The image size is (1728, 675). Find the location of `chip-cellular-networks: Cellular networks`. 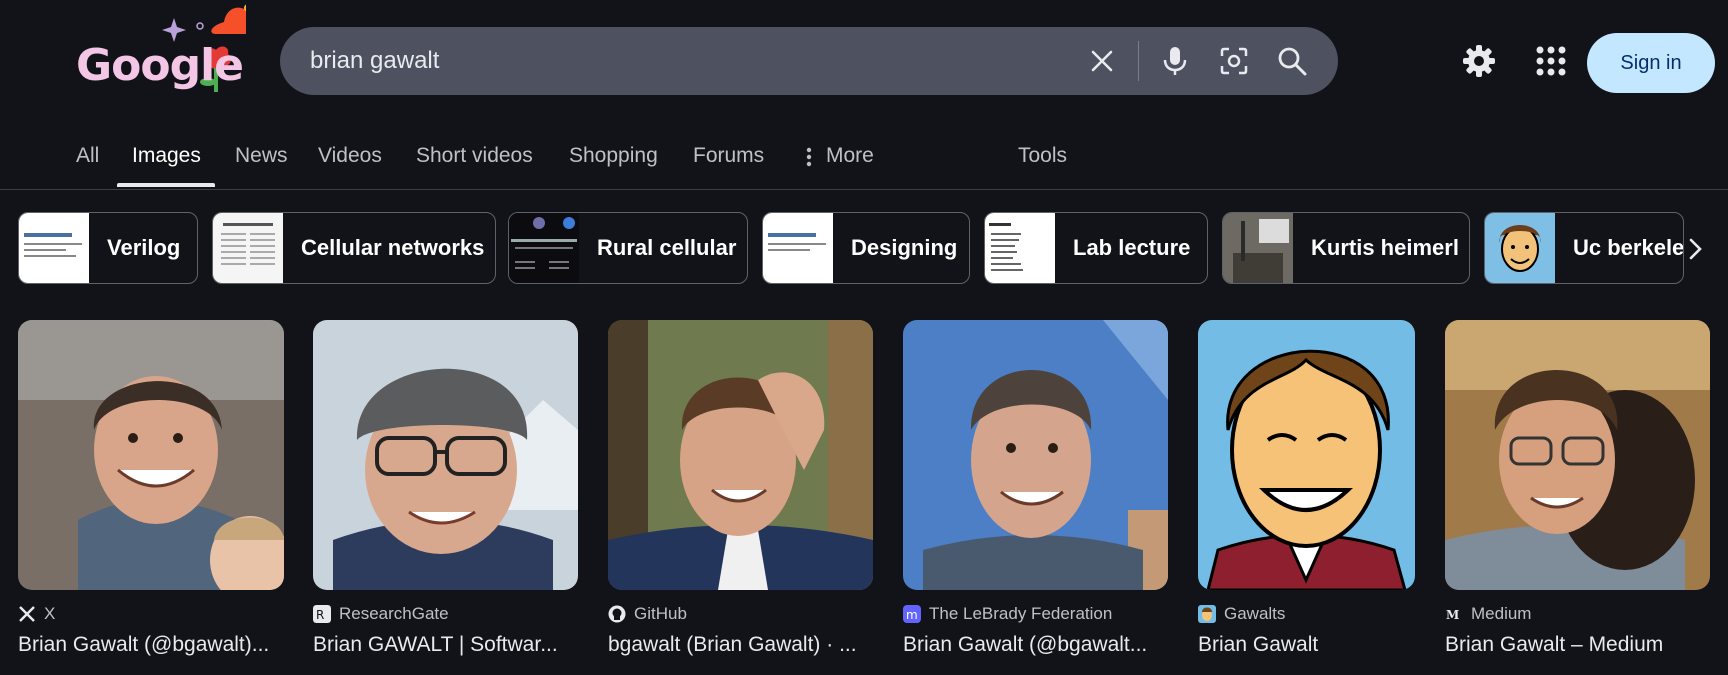

chip-cellular-networks: Cellular networks is located at coordinates (354, 248).